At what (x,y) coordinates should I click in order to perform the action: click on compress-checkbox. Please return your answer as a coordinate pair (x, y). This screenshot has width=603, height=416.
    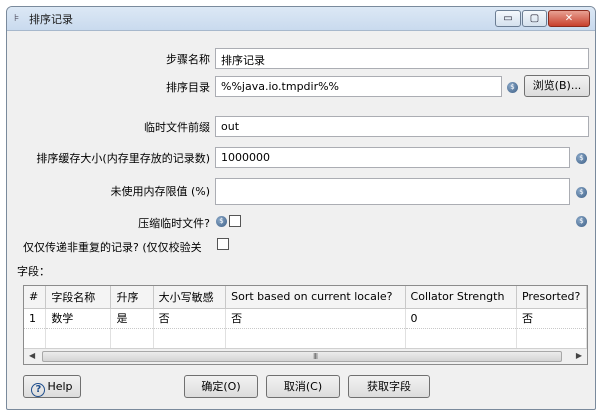
    Looking at the image, I should click on (235, 221).